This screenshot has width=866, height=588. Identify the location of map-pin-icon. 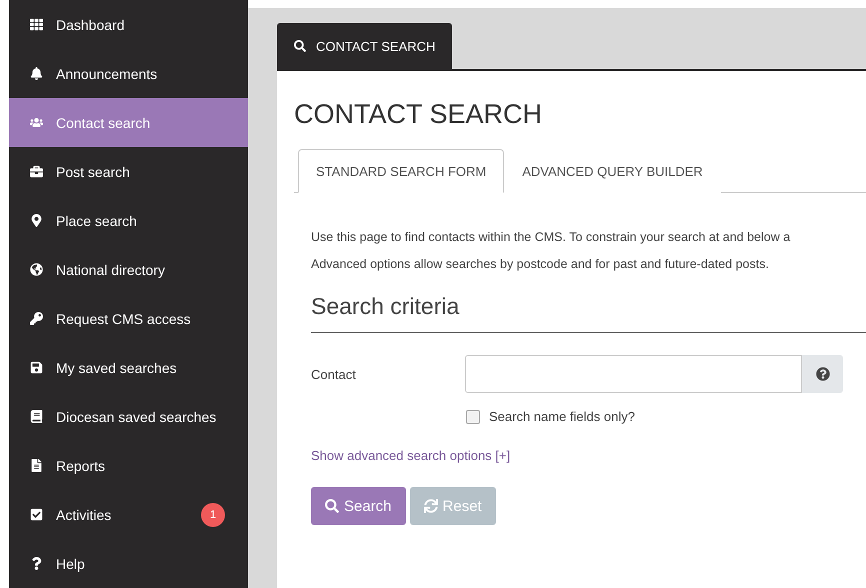
(36, 220).